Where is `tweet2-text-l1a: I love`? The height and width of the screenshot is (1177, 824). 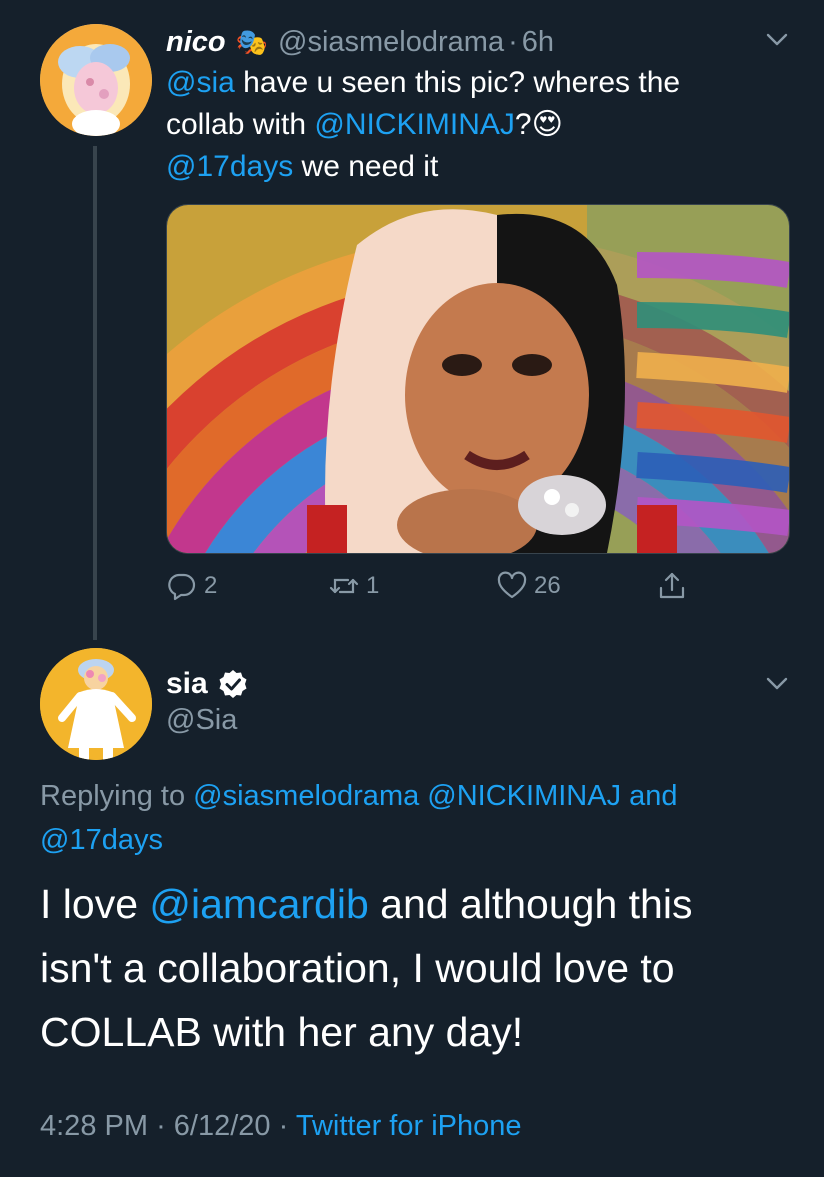
tweet2-text-l1a: I love is located at coordinates (95, 904).